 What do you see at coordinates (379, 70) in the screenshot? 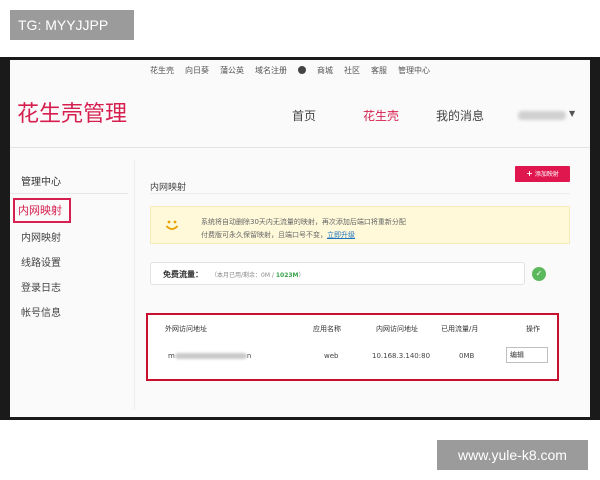
I see `top-nav-item: 客服` at bounding box center [379, 70].